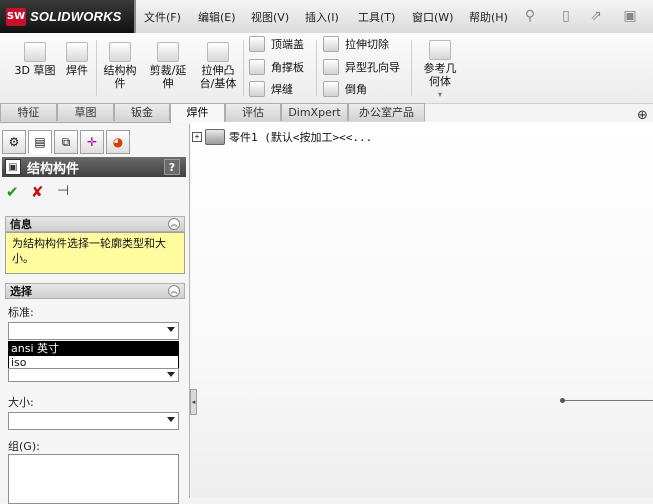  I want to click on tab-sketch: 草图, so click(85, 112).